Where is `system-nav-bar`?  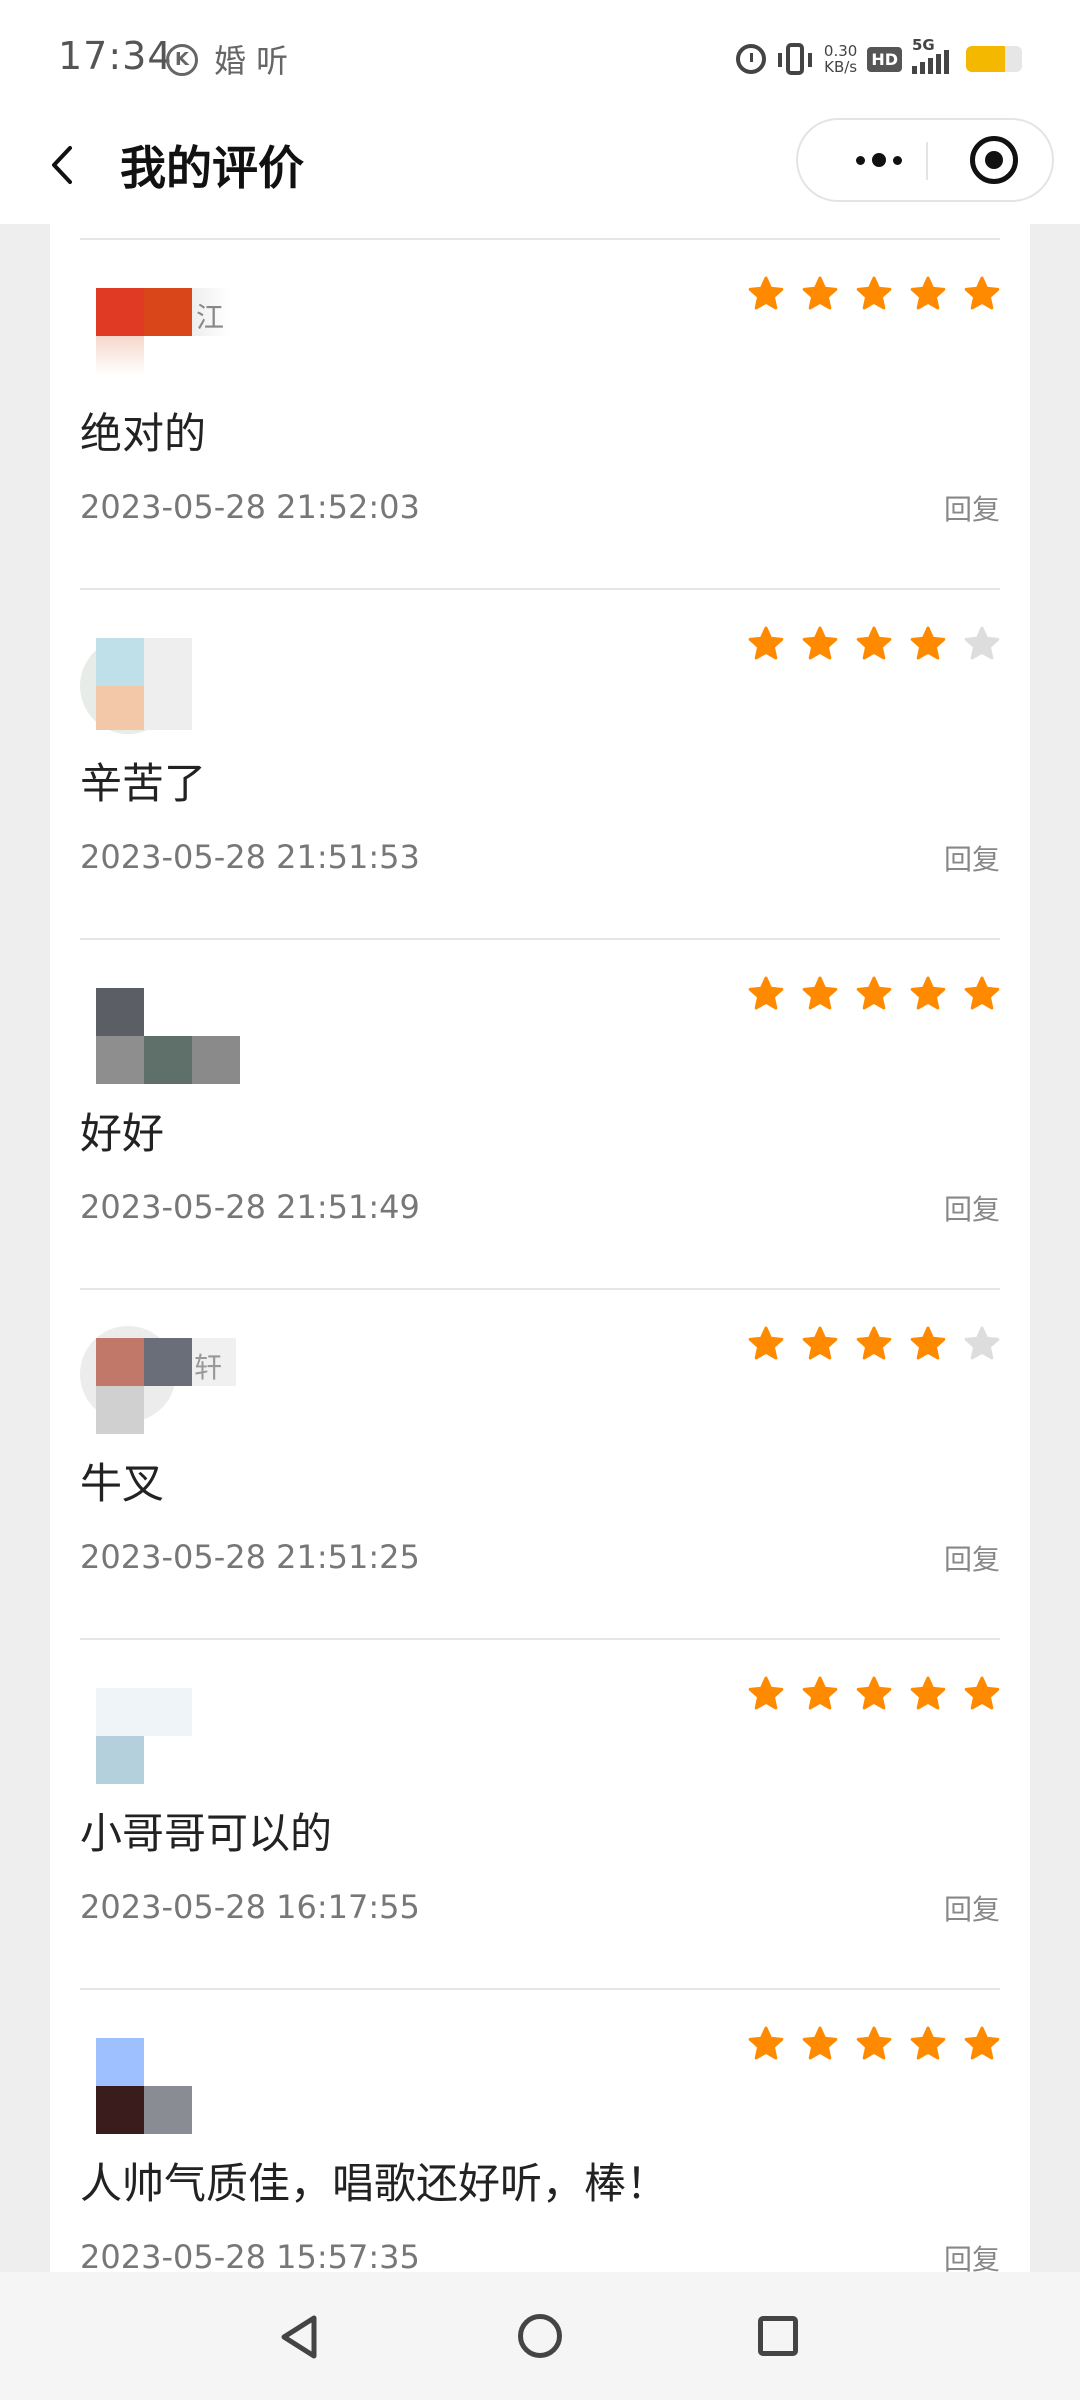 system-nav-bar is located at coordinates (540, 2336).